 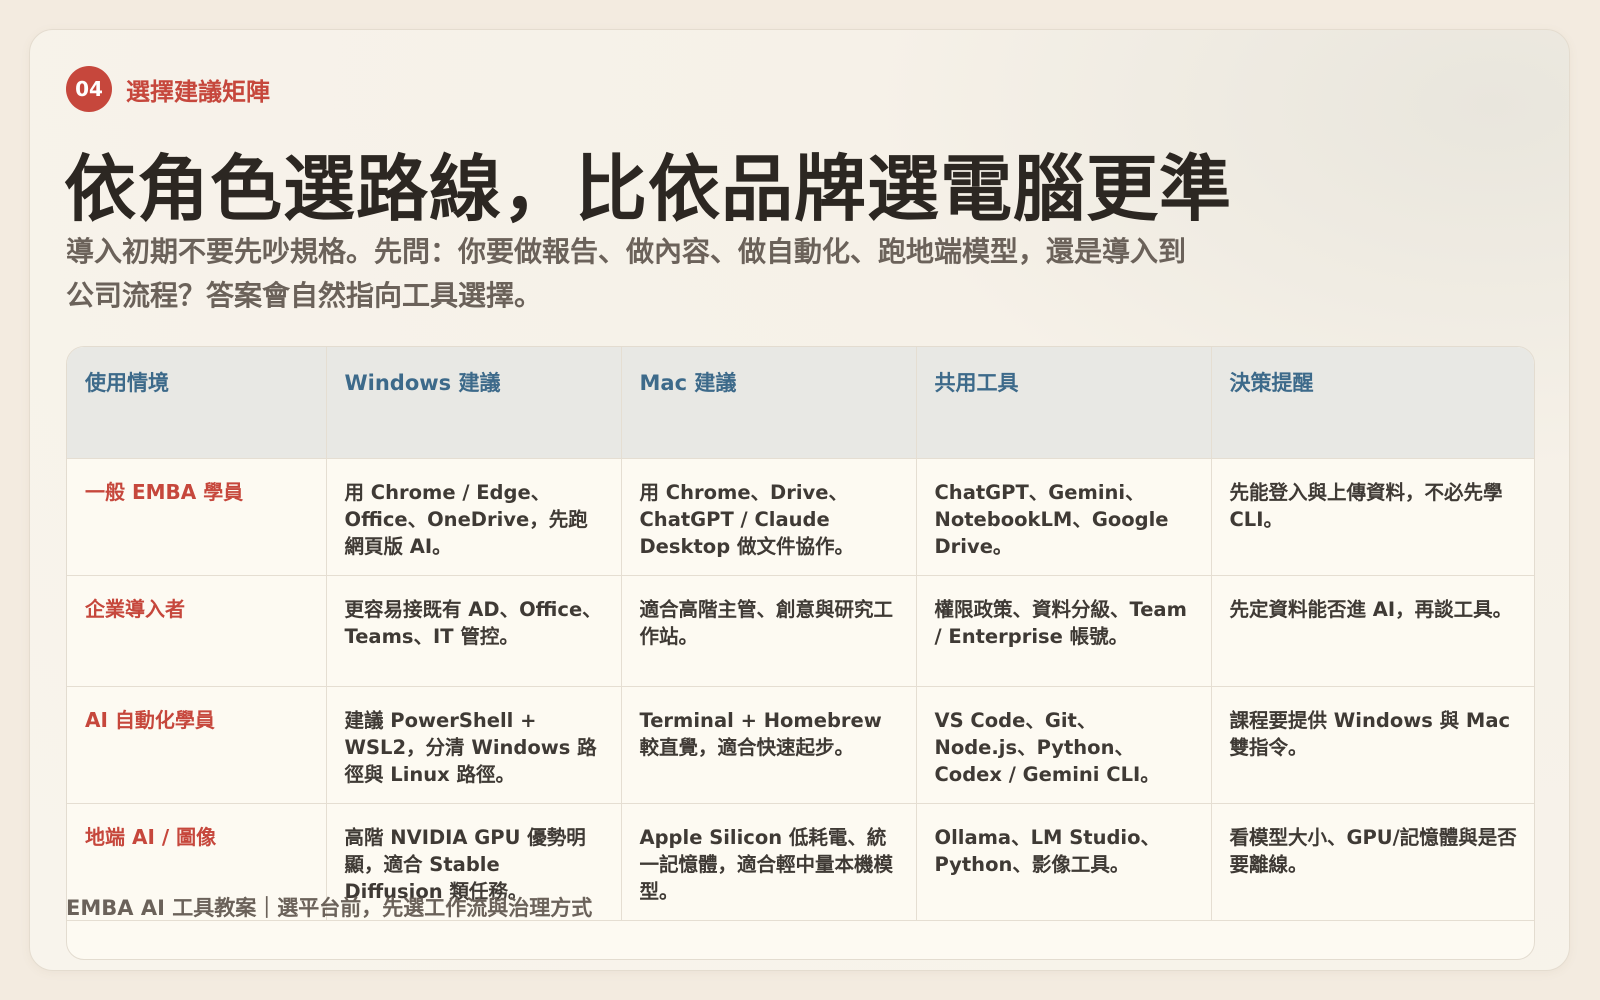 I want to click on header-scenario: 使用情境, so click(x=197, y=403).